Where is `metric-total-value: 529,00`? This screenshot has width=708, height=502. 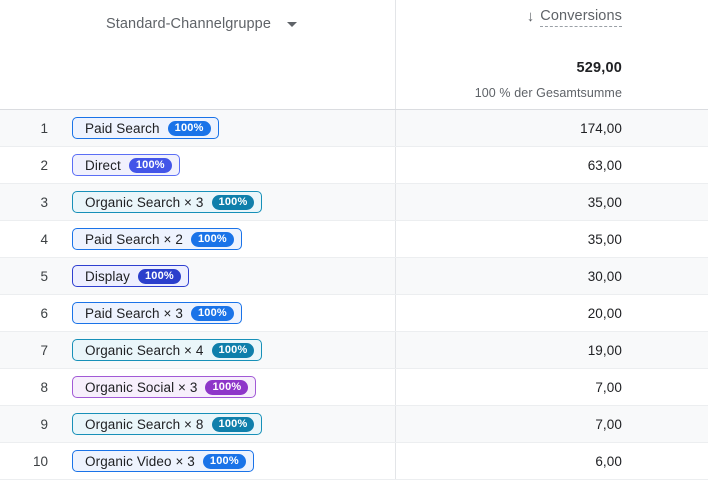 metric-total-value: 529,00 is located at coordinates (599, 68).